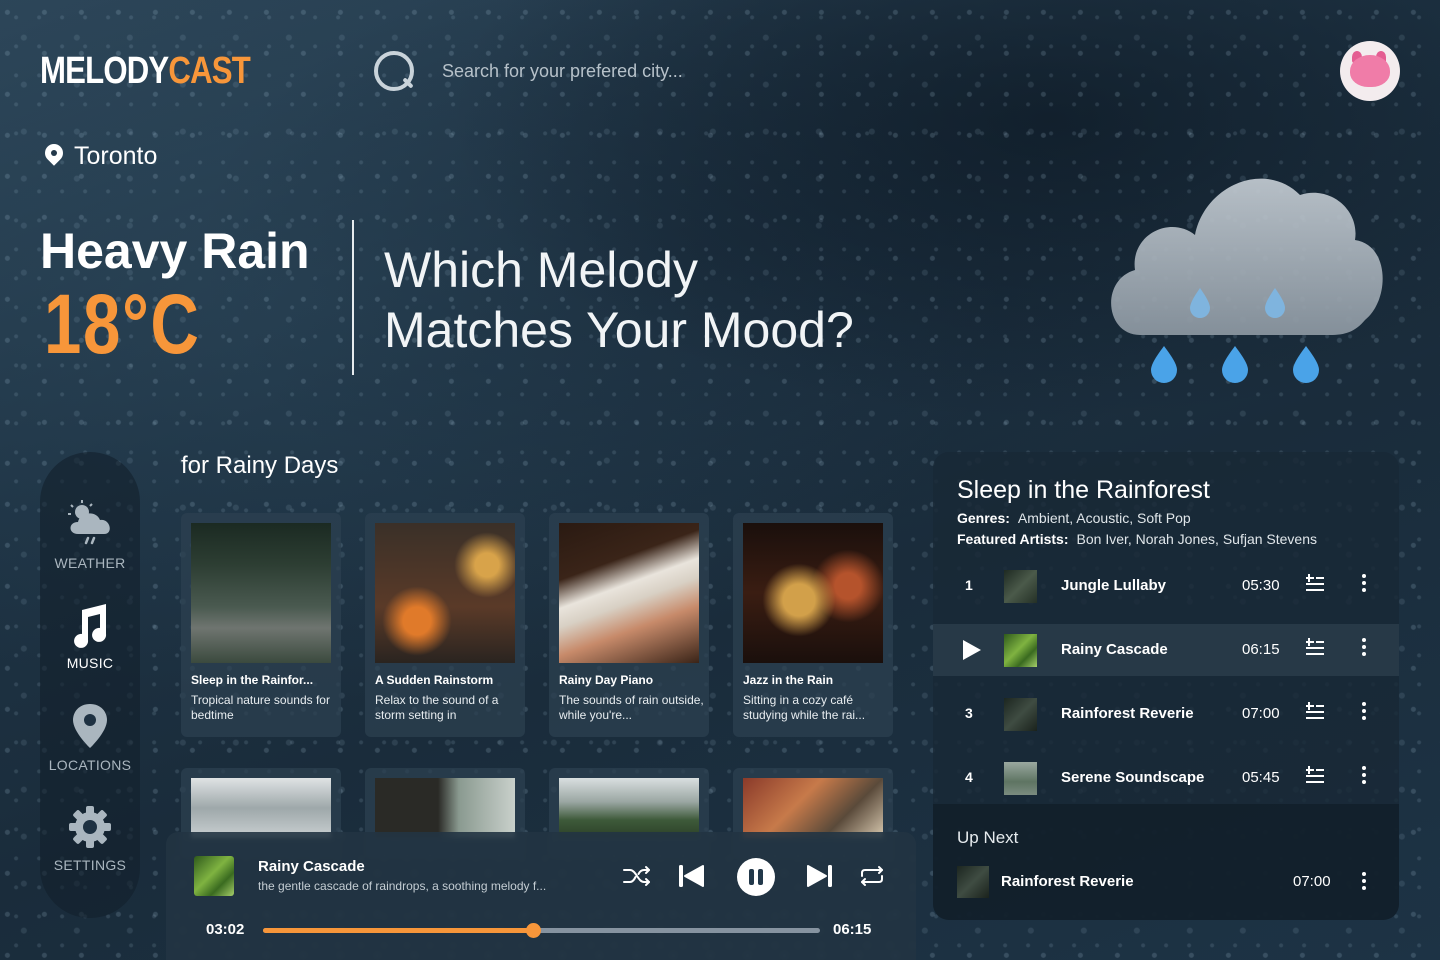  I want to click on rain-cloud-icon, so click(1247, 280).